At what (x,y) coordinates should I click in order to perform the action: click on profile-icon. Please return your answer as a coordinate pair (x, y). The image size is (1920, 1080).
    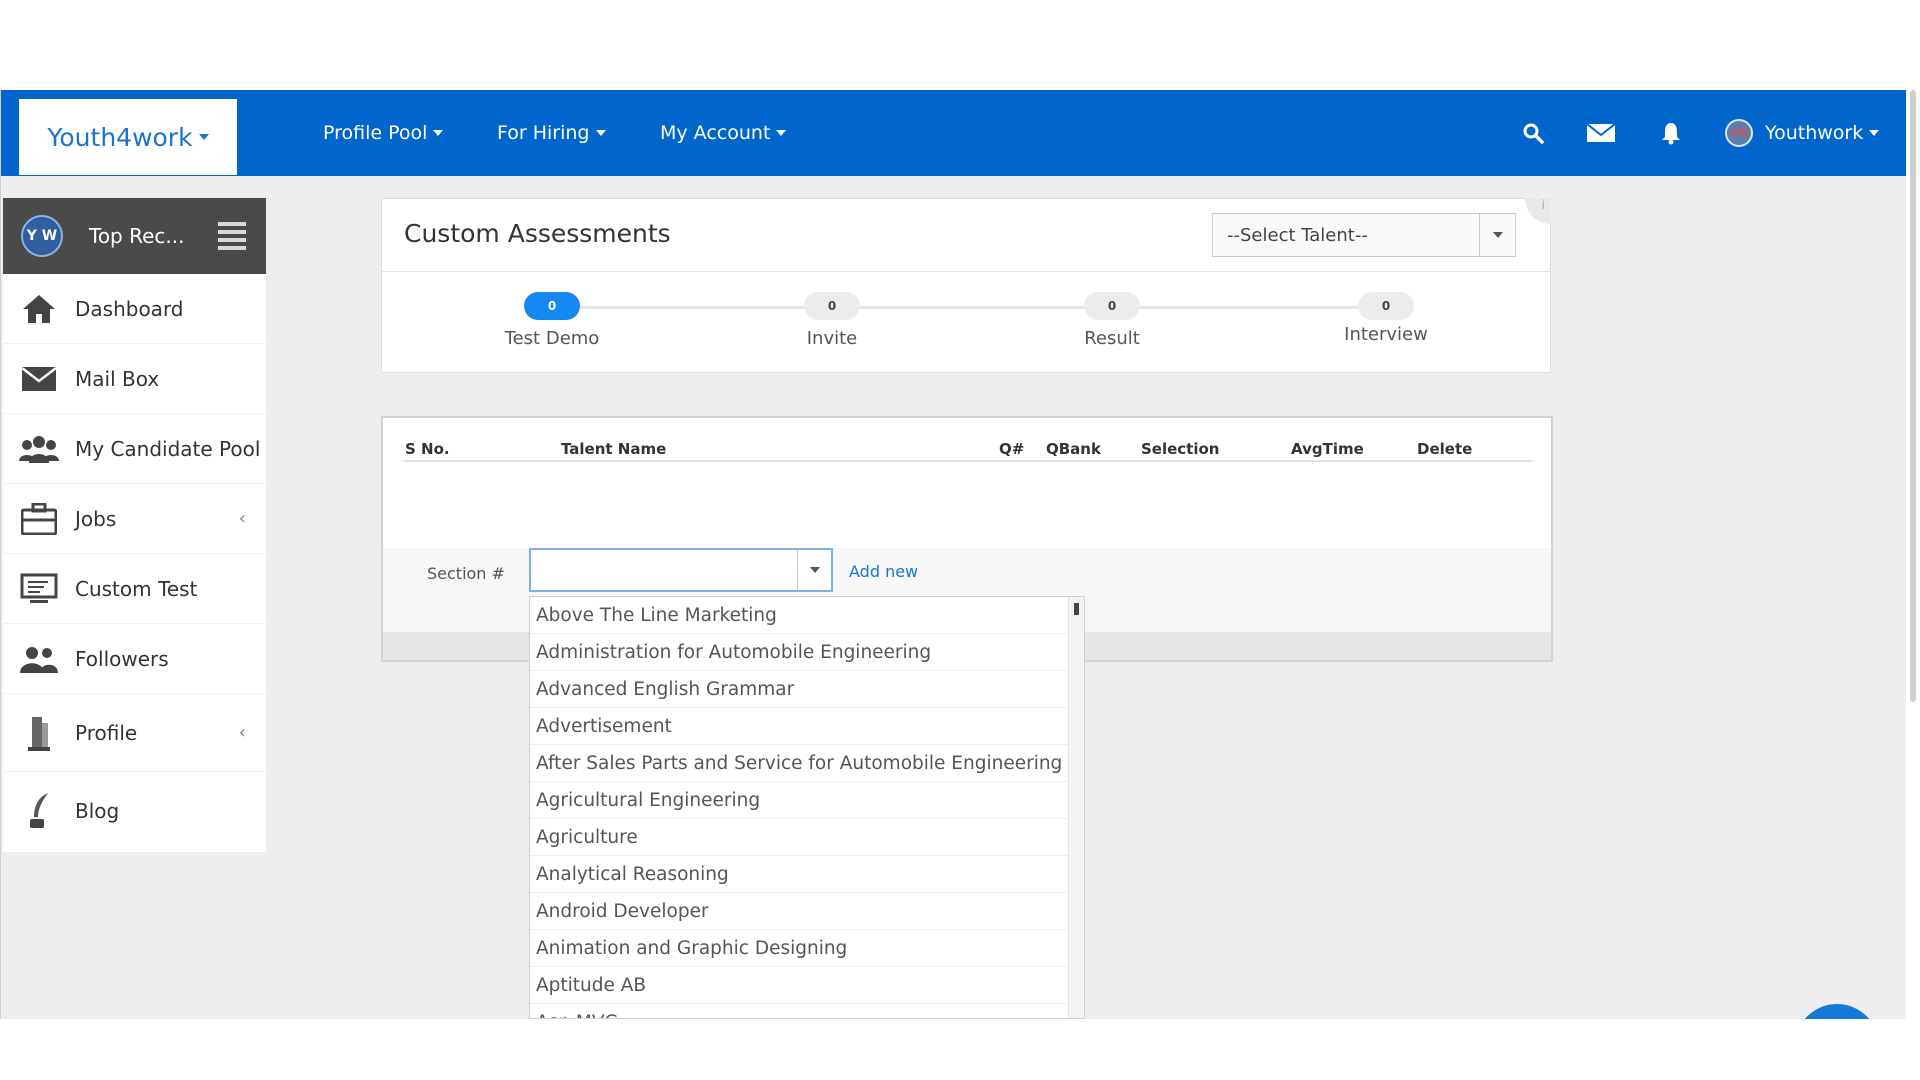
    Looking at the image, I should click on (39, 733).